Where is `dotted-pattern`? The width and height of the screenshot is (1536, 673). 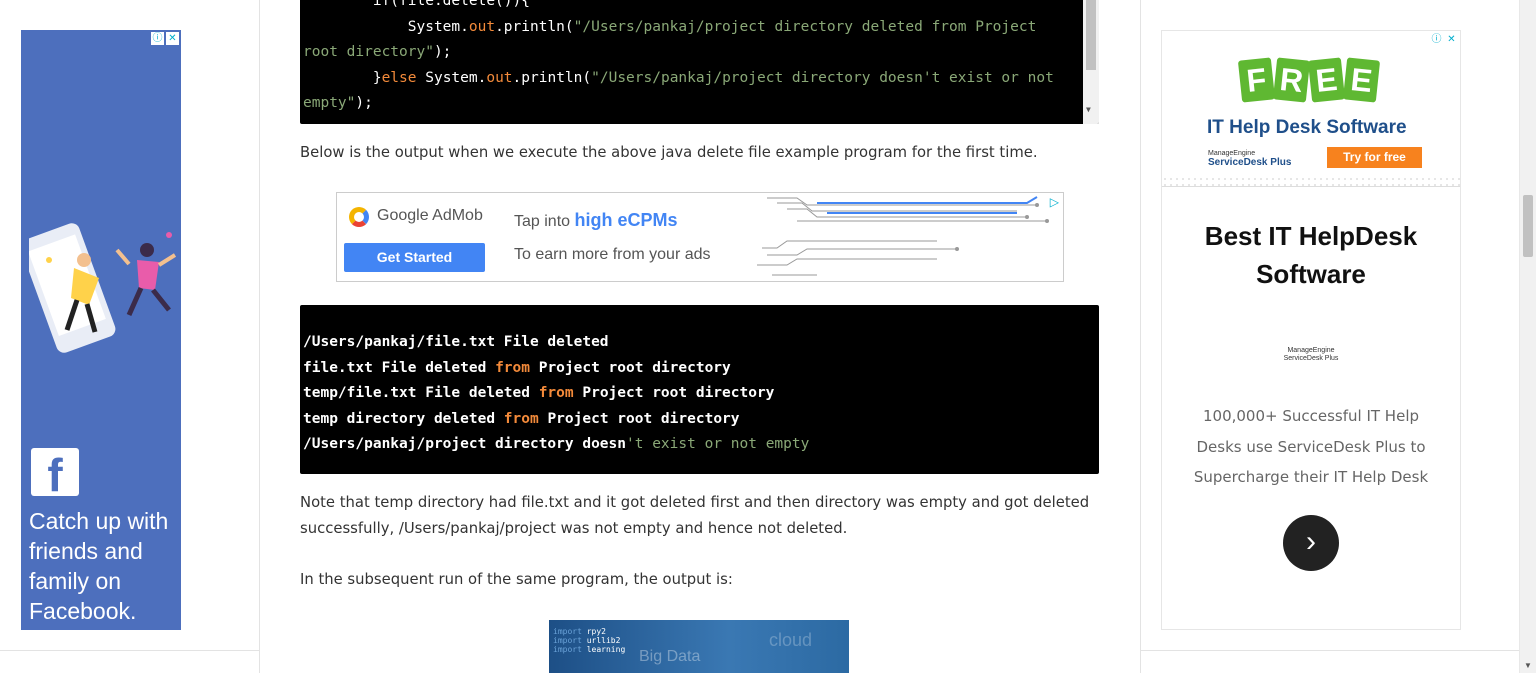 dotted-pattern is located at coordinates (1311, 181).